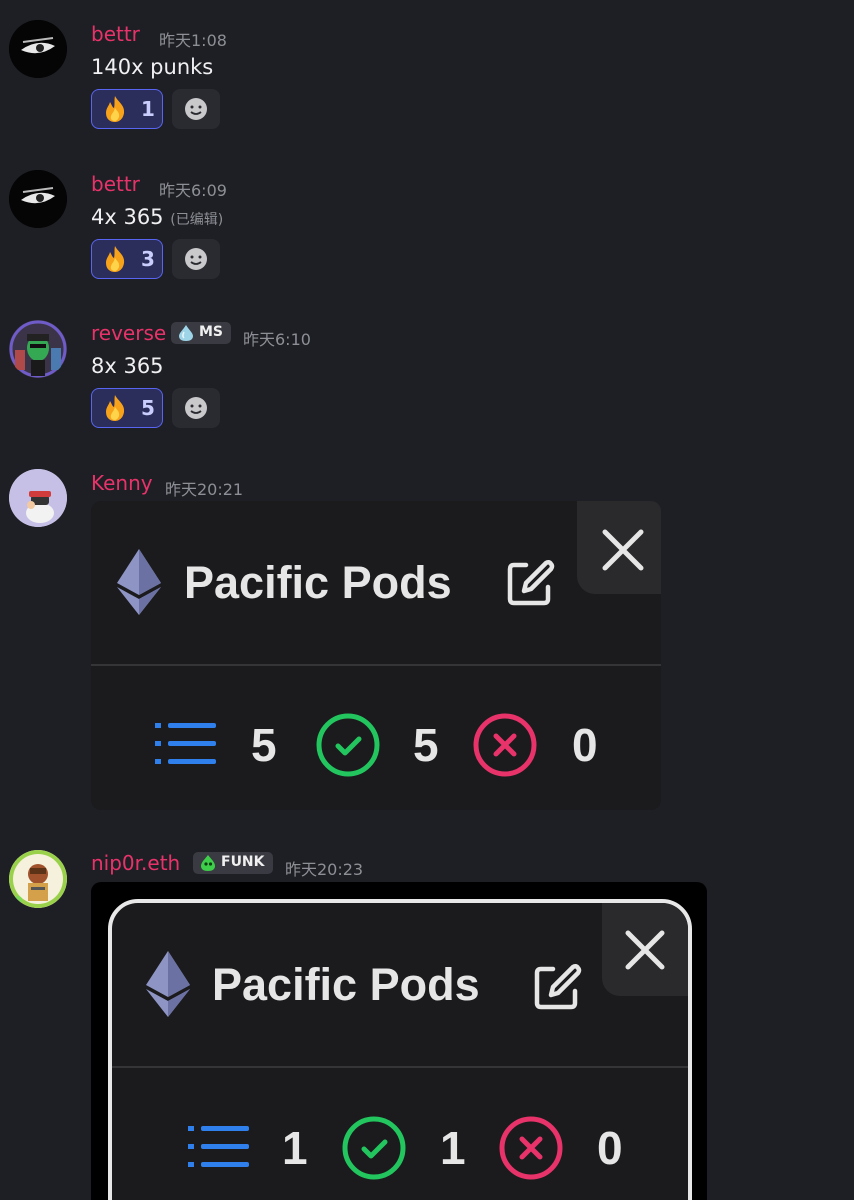  Describe the element at coordinates (152, 67) in the screenshot. I see `message-text: 140x punks` at that location.